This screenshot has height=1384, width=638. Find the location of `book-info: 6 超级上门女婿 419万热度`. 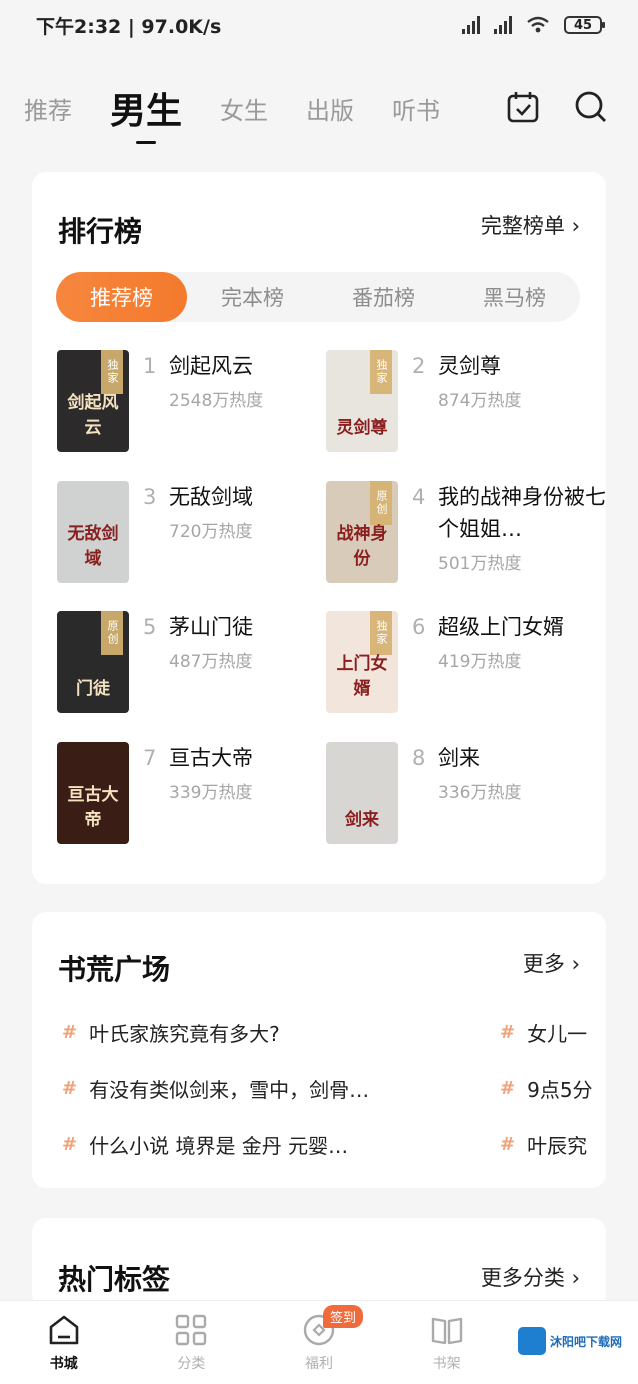

book-info: 6 超级上门女婿 419万热度 is located at coordinates (510, 663).